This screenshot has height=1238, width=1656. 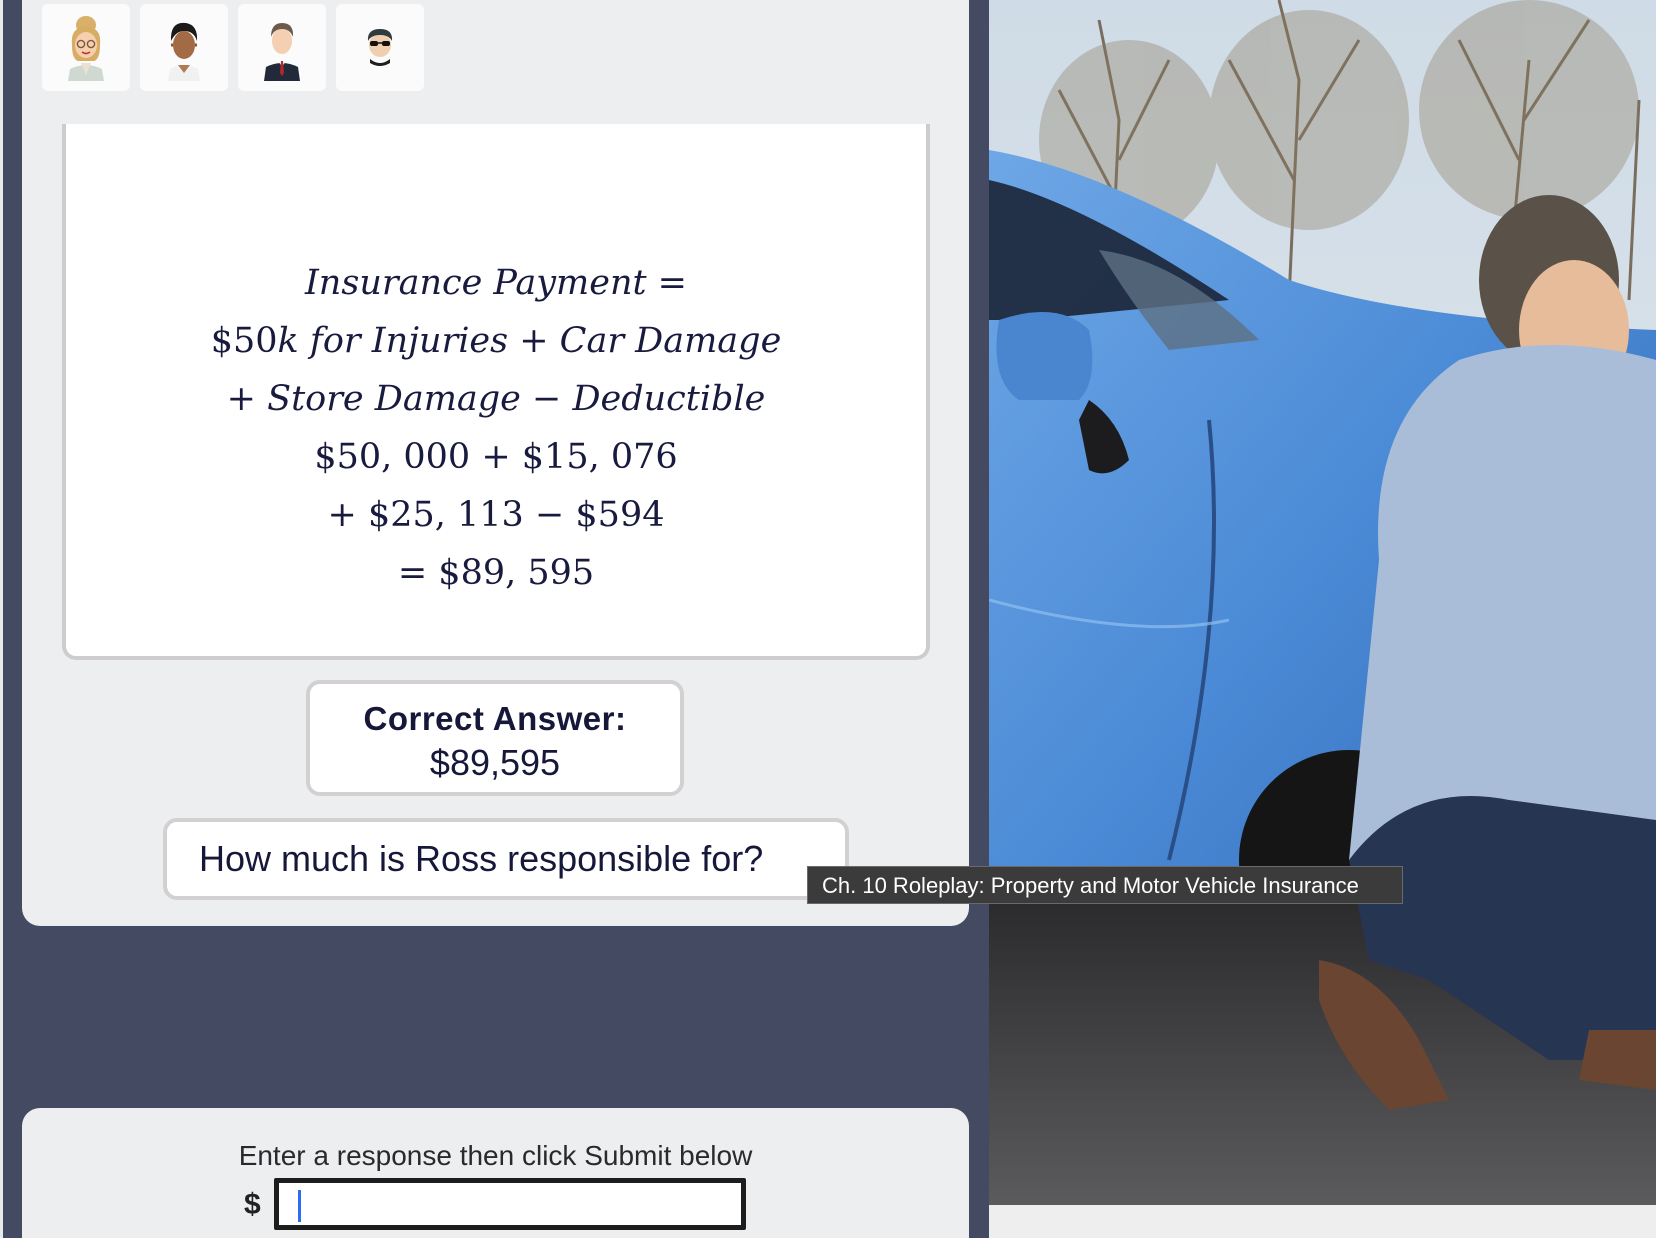 What do you see at coordinates (495, 718) in the screenshot?
I see `correct-answer-label: Correct Answer:` at bounding box center [495, 718].